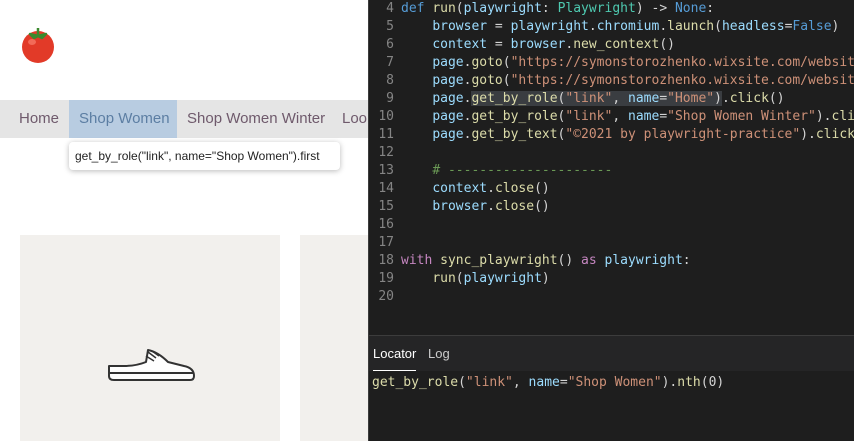  I want to click on line-number: 19, so click(386, 278).